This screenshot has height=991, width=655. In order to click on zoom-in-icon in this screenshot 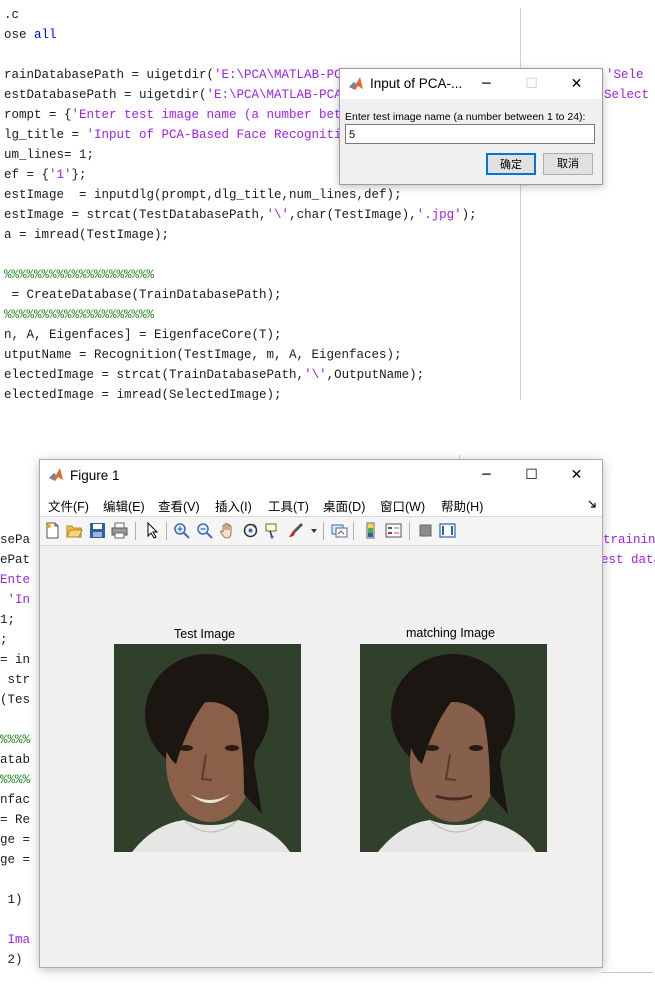, I will do `click(181, 530)`.